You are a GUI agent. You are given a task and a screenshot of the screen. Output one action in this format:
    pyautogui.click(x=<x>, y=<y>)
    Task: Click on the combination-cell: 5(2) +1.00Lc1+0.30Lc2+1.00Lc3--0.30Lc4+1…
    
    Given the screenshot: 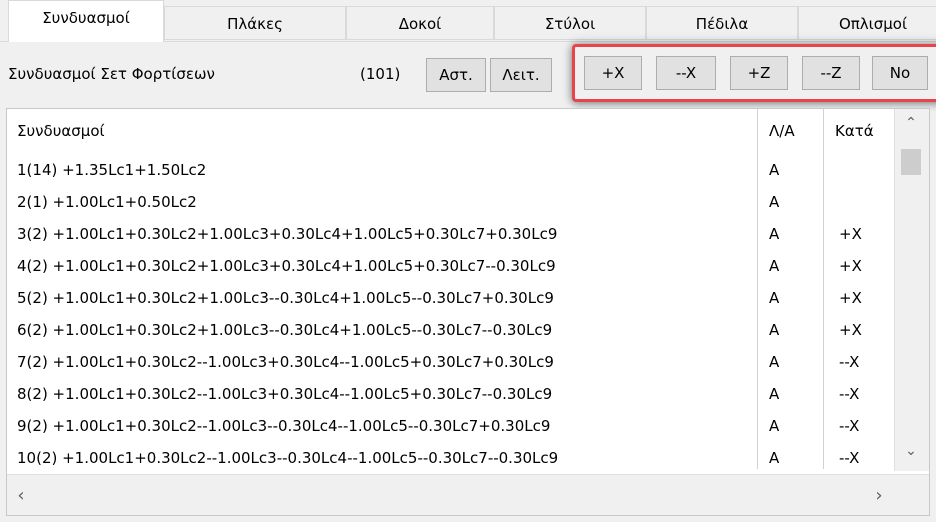 What is the action you would take?
    pyautogui.click(x=285, y=298)
    